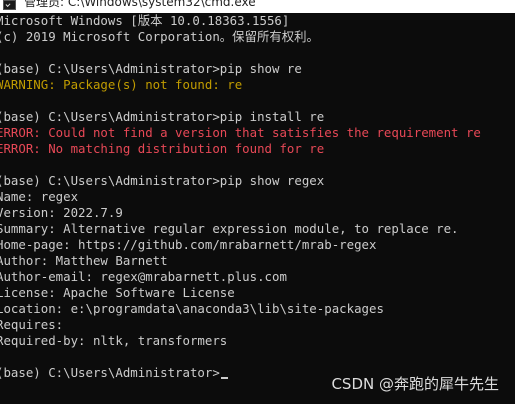  I want to click on window-title: 管理员: C:\Windows\system32\cmd.exe, so click(140, 4).